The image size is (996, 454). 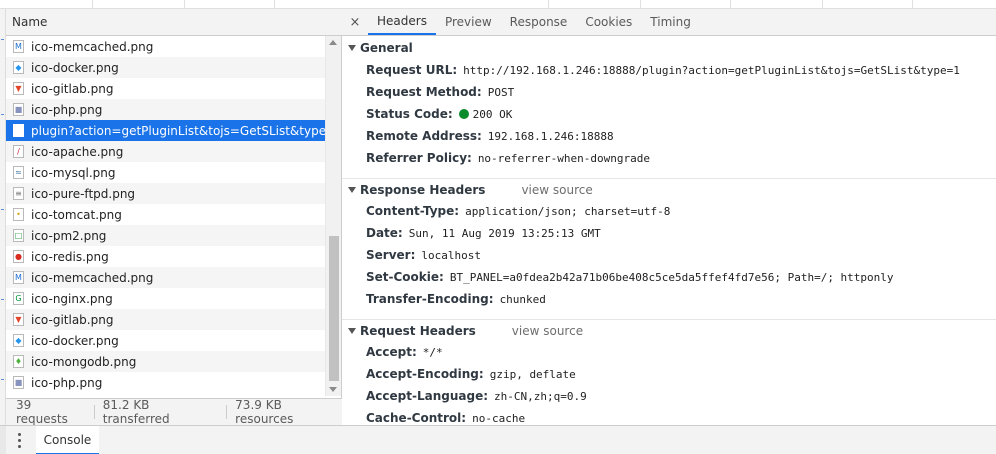 What do you see at coordinates (540, 396) in the screenshot?
I see `header-value: zh-CN,zh;q=0.9` at bounding box center [540, 396].